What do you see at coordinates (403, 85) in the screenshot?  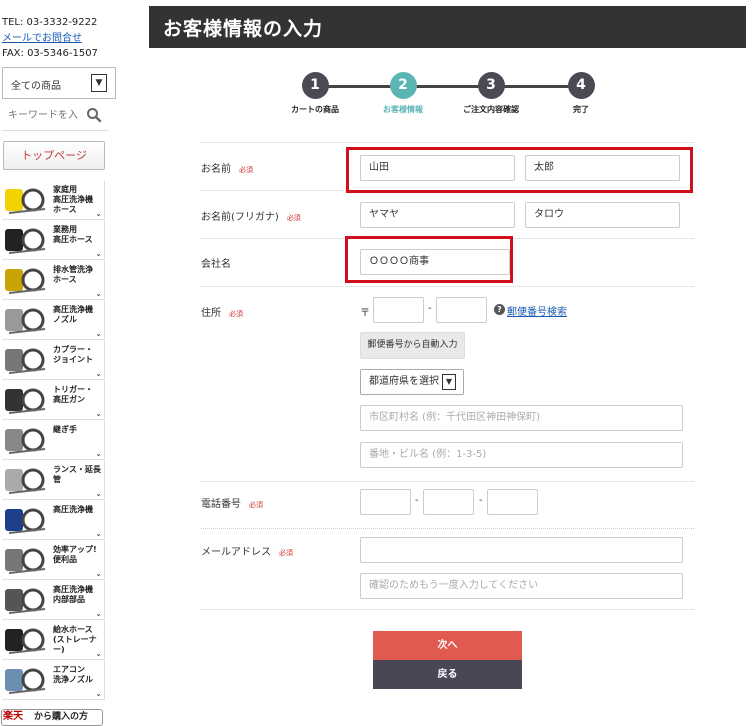 I see `step-number: 2` at bounding box center [403, 85].